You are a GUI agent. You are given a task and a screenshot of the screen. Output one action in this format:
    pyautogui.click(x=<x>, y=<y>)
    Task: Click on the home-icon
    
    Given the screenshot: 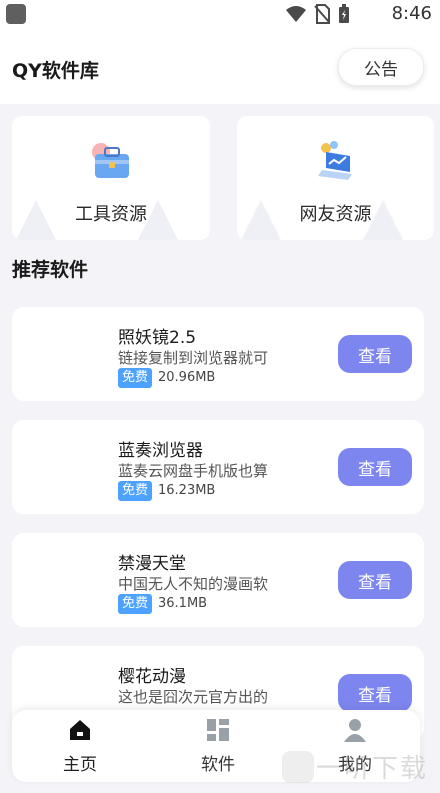 What is the action you would take?
    pyautogui.click(x=80, y=730)
    